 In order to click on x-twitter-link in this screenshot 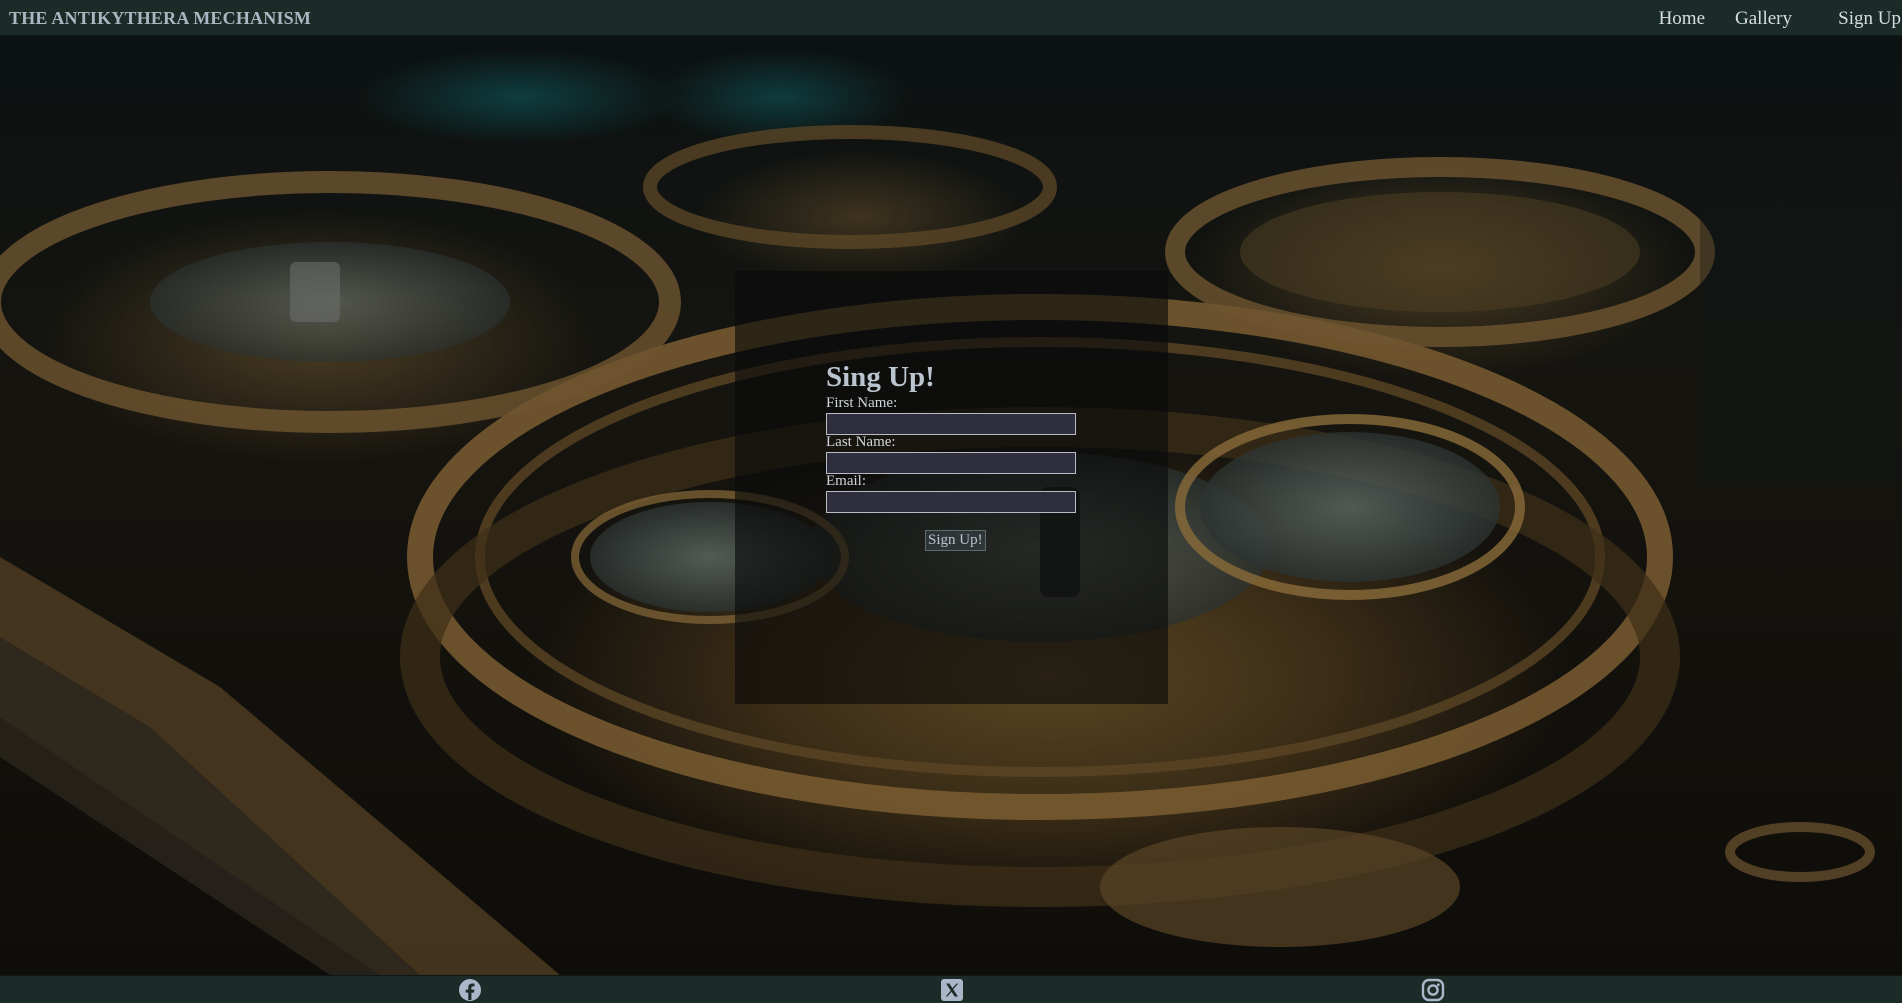, I will do `click(952, 990)`.